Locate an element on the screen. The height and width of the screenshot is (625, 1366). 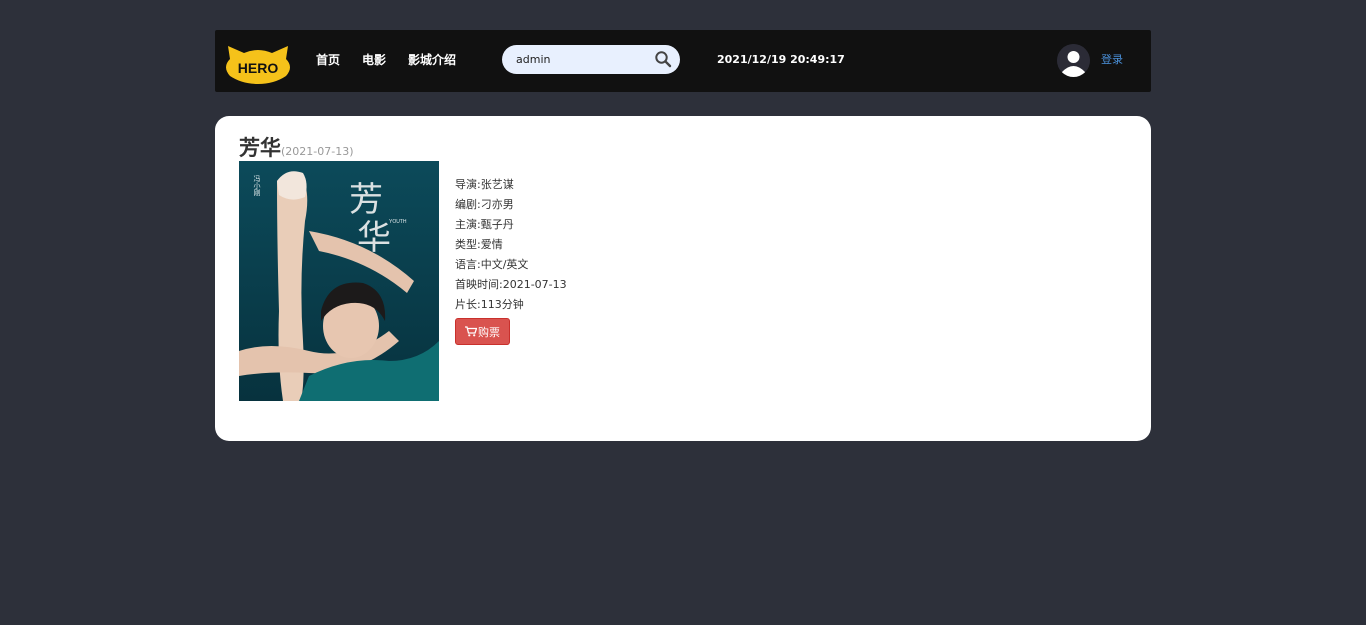
search-box is located at coordinates (591, 59).